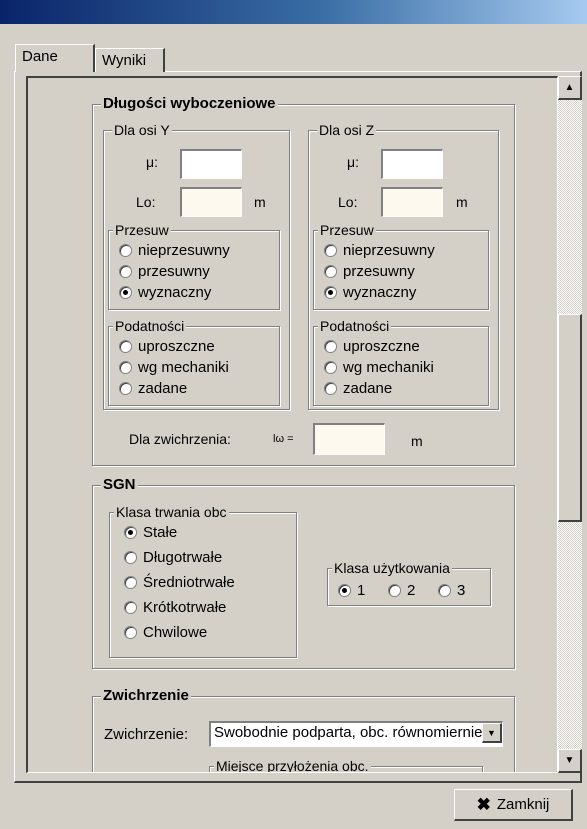  Describe the element at coordinates (153, 388) in the screenshot. I see `flex-y-option: zadane` at that location.